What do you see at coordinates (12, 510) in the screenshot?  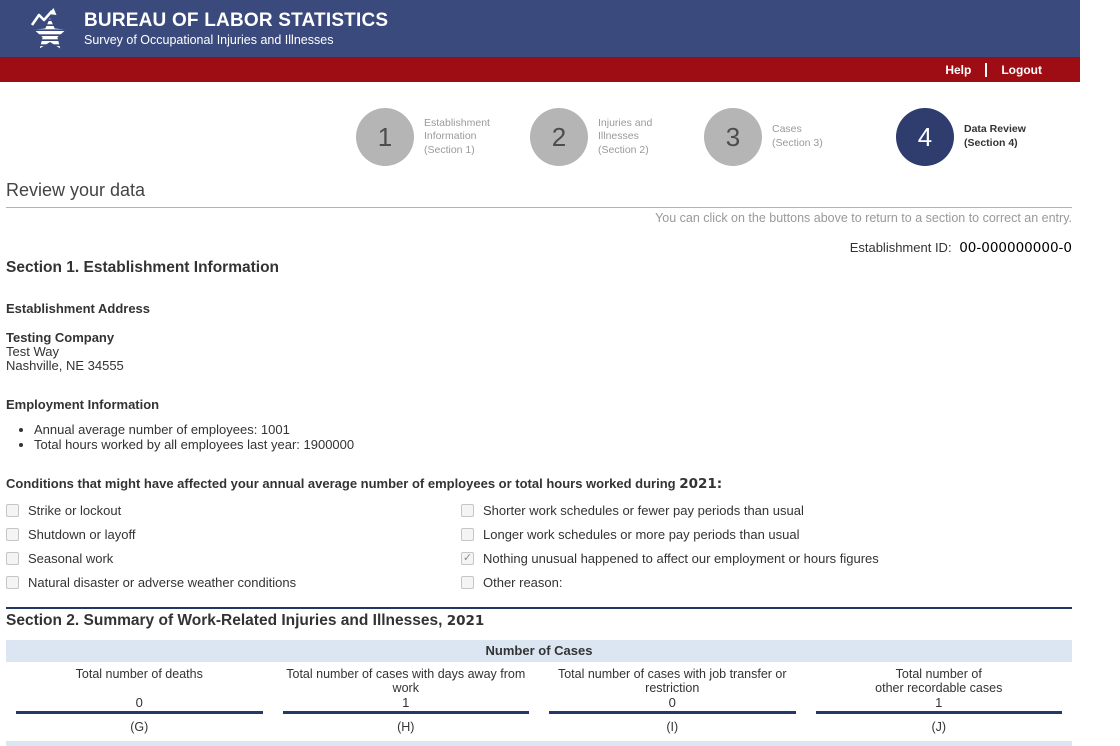 I see `checkbox-strike-or-lockout` at bounding box center [12, 510].